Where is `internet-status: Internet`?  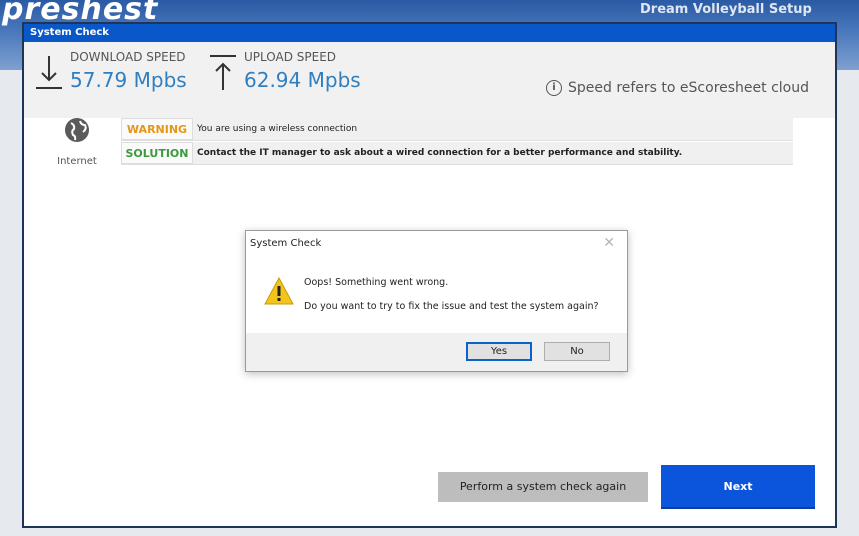 internet-status: Internet is located at coordinates (77, 141).